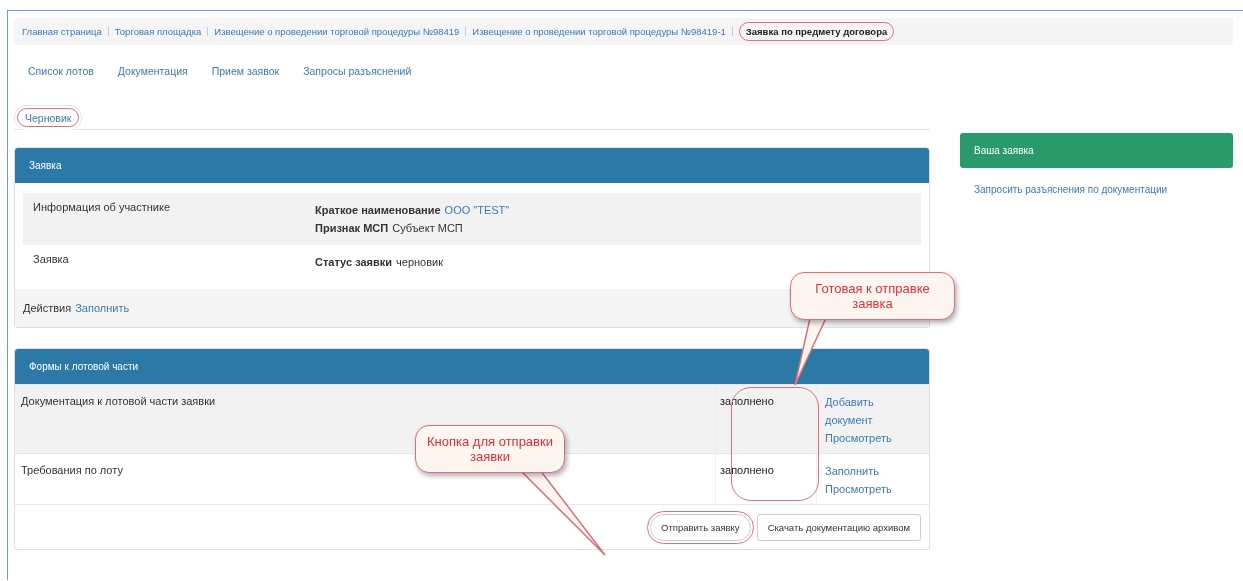 The height and width of the screenshot is (581, 1243). I want to click on breadcrumb-link: Торговая площадка, so click(158, 31).